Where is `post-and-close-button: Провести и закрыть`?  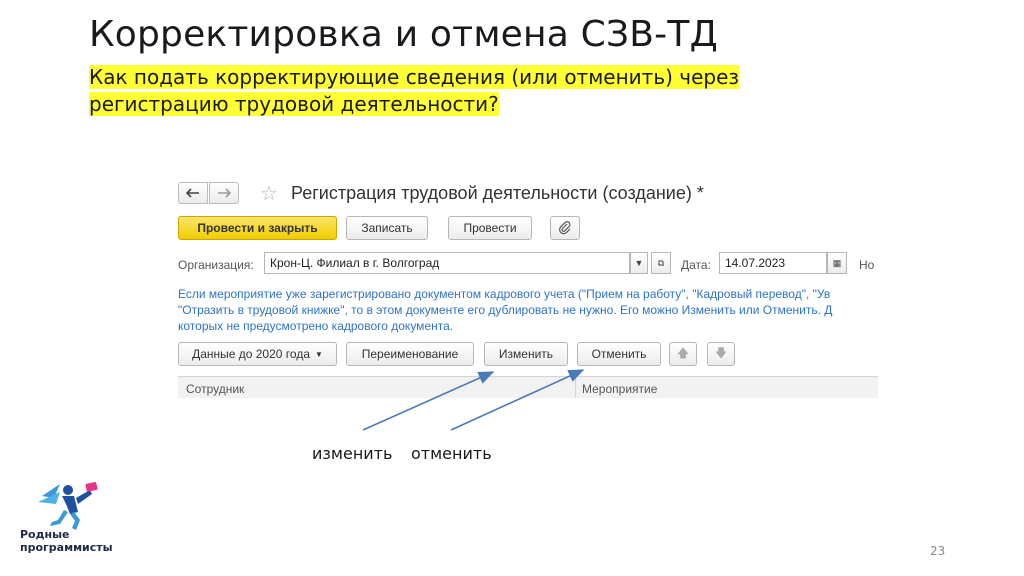 post-and-close-button: Провести и закрыть is located at coordinates (257, 228).